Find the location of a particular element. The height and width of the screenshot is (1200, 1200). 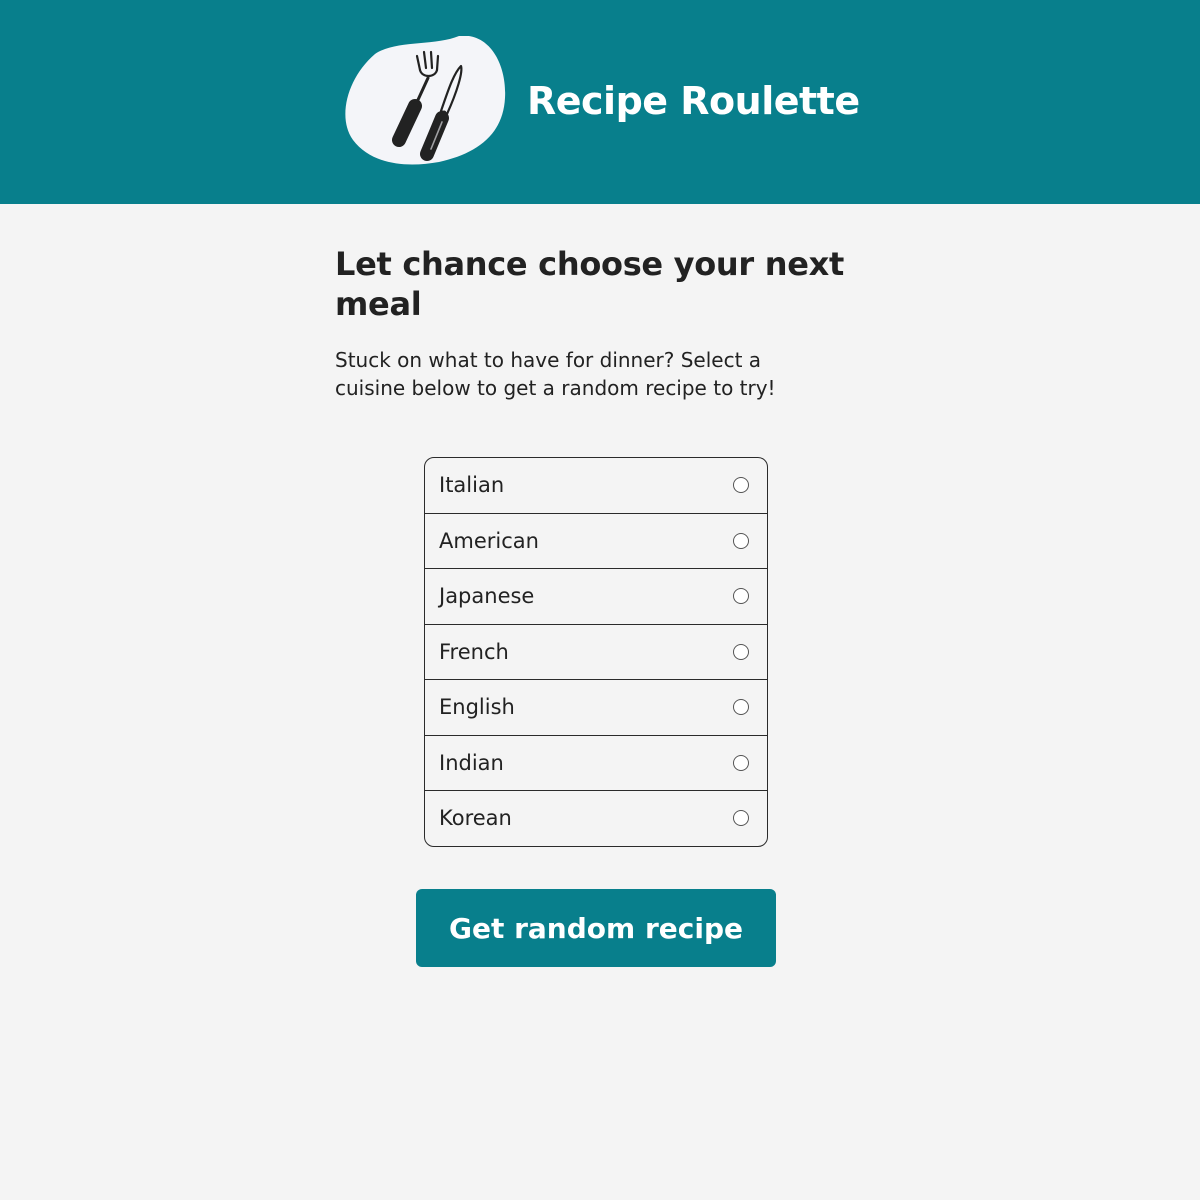

cuisine-option-label: Japanese is located at coordinates (487, 596).